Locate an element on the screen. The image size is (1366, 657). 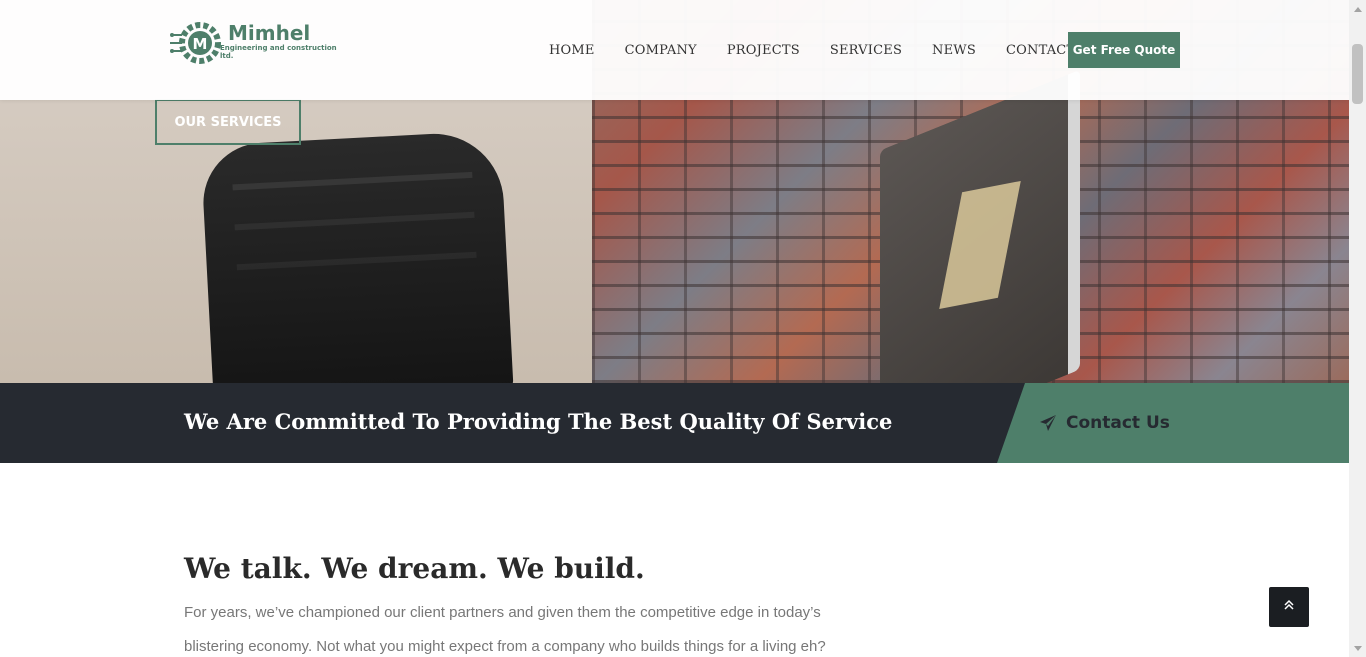
our-services-button: OUR SERVICES is located at coordinates (228, 122).